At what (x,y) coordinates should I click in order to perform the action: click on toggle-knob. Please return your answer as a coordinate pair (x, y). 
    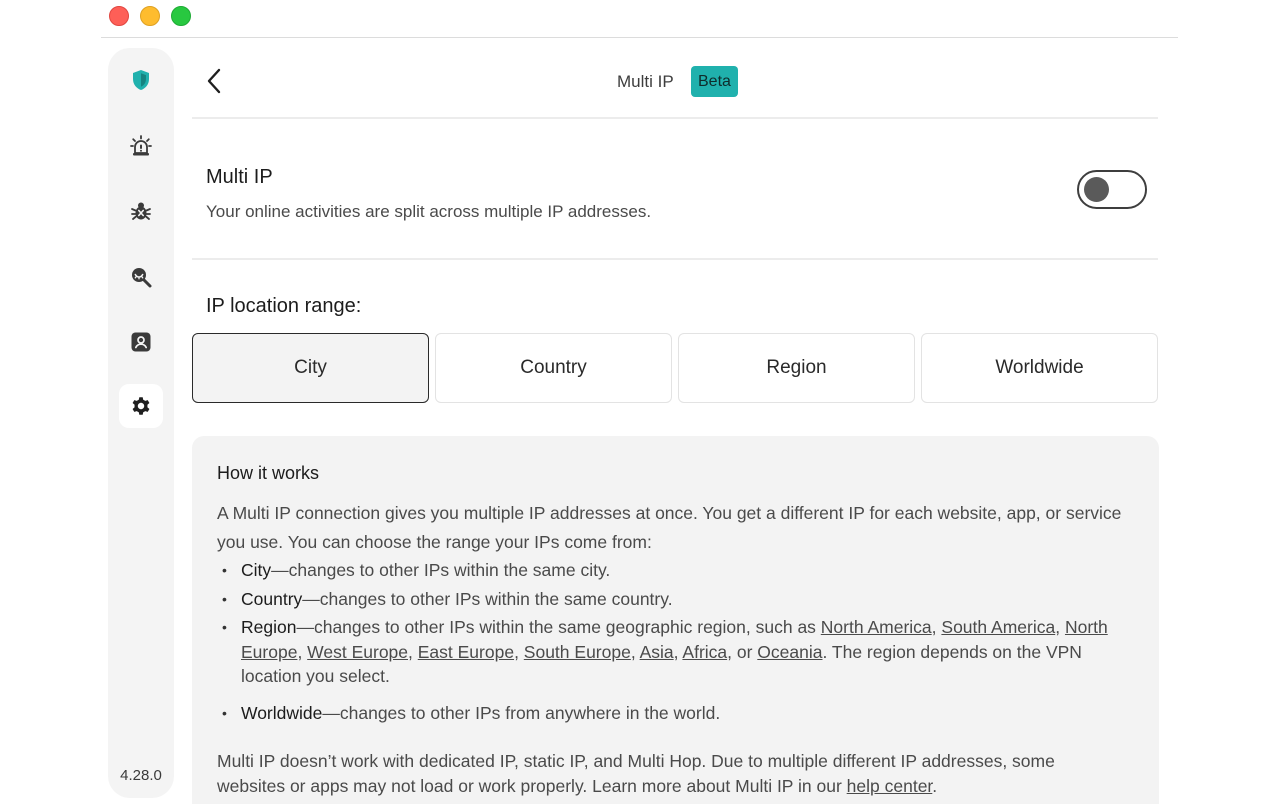
    Looking at the image, I should click on (1096, 189).